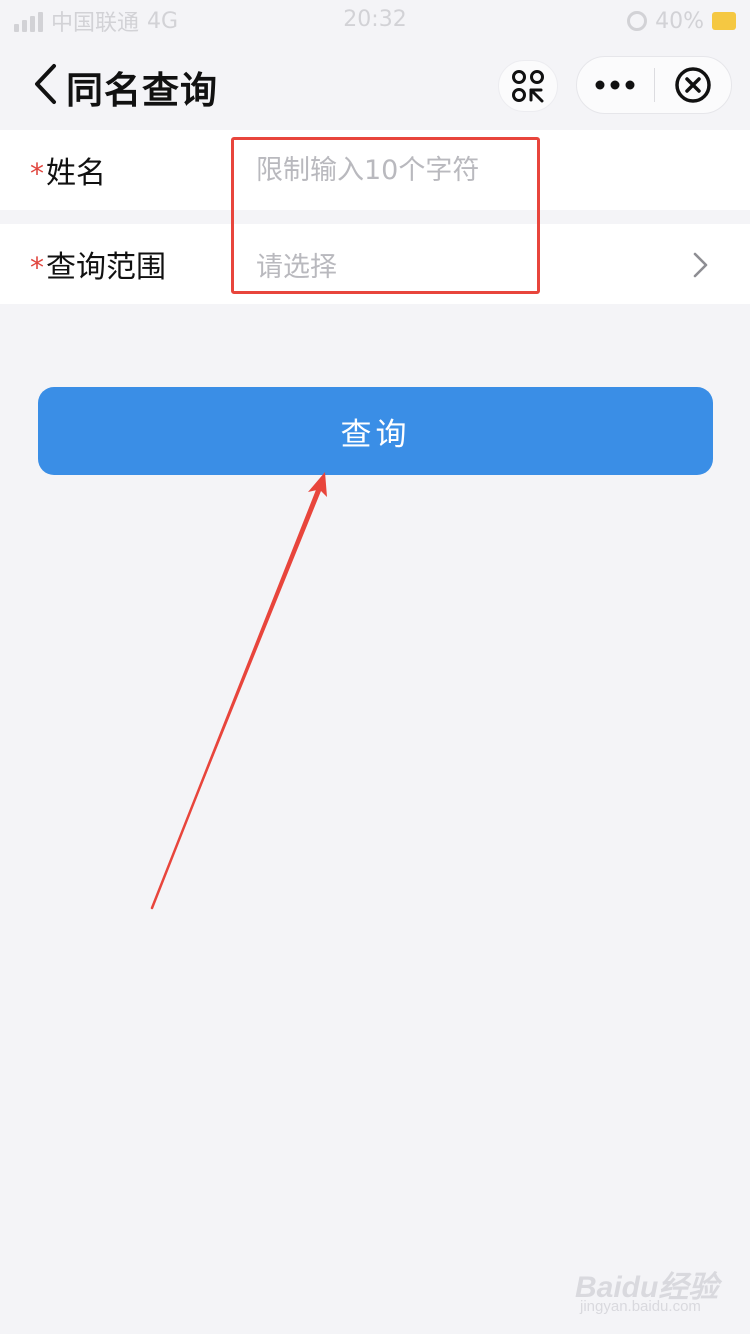 The height and width of the screenshot is (1334, 750). Describe the element at coordinates (476, 170) in the screenshot. I see `name-input` at that location.